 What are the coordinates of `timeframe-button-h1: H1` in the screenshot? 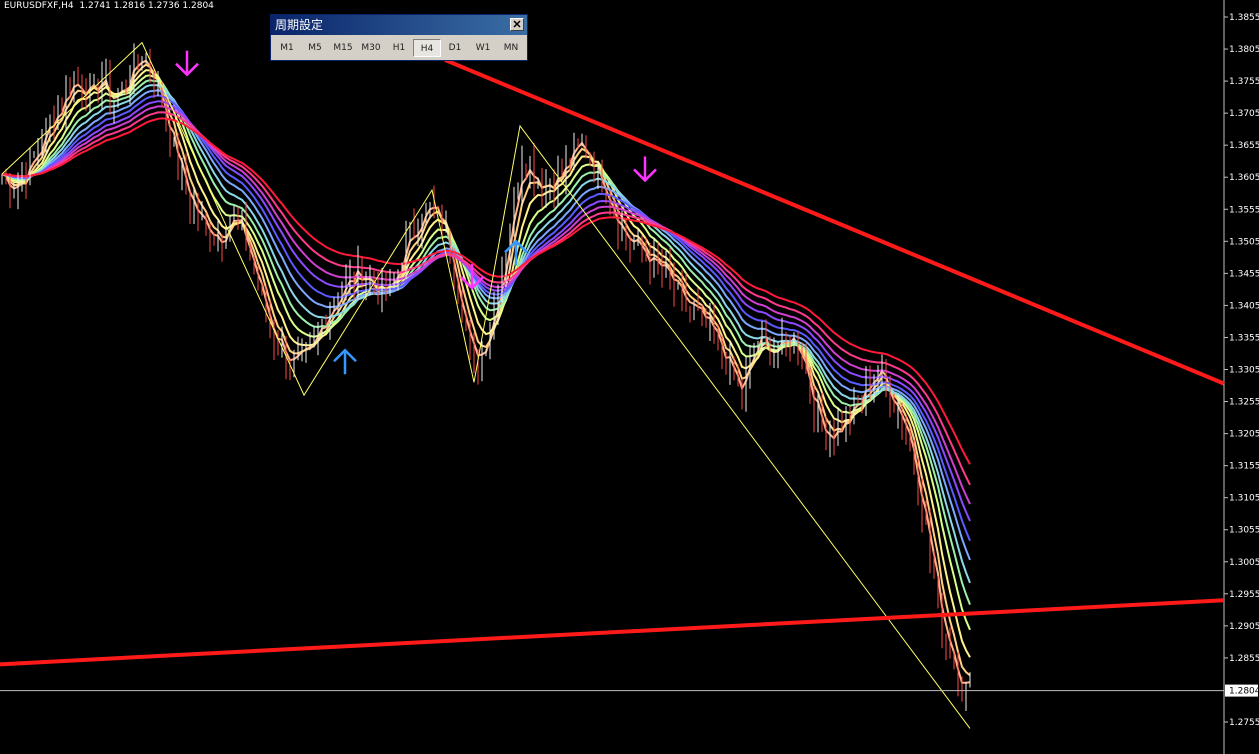 It's located at (399, 48).